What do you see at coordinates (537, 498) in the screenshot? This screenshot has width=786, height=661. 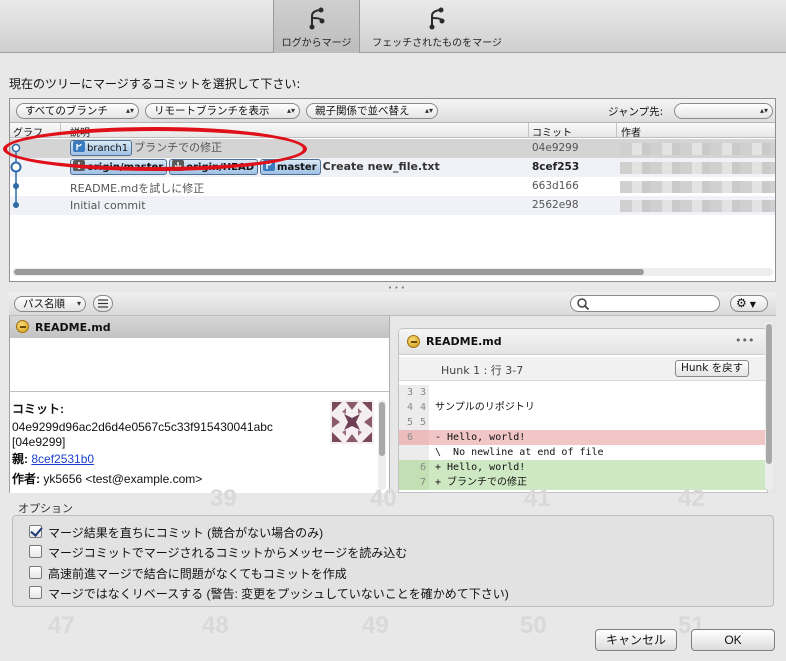 I see `background-number: 41` at bounding box center [537, 498].